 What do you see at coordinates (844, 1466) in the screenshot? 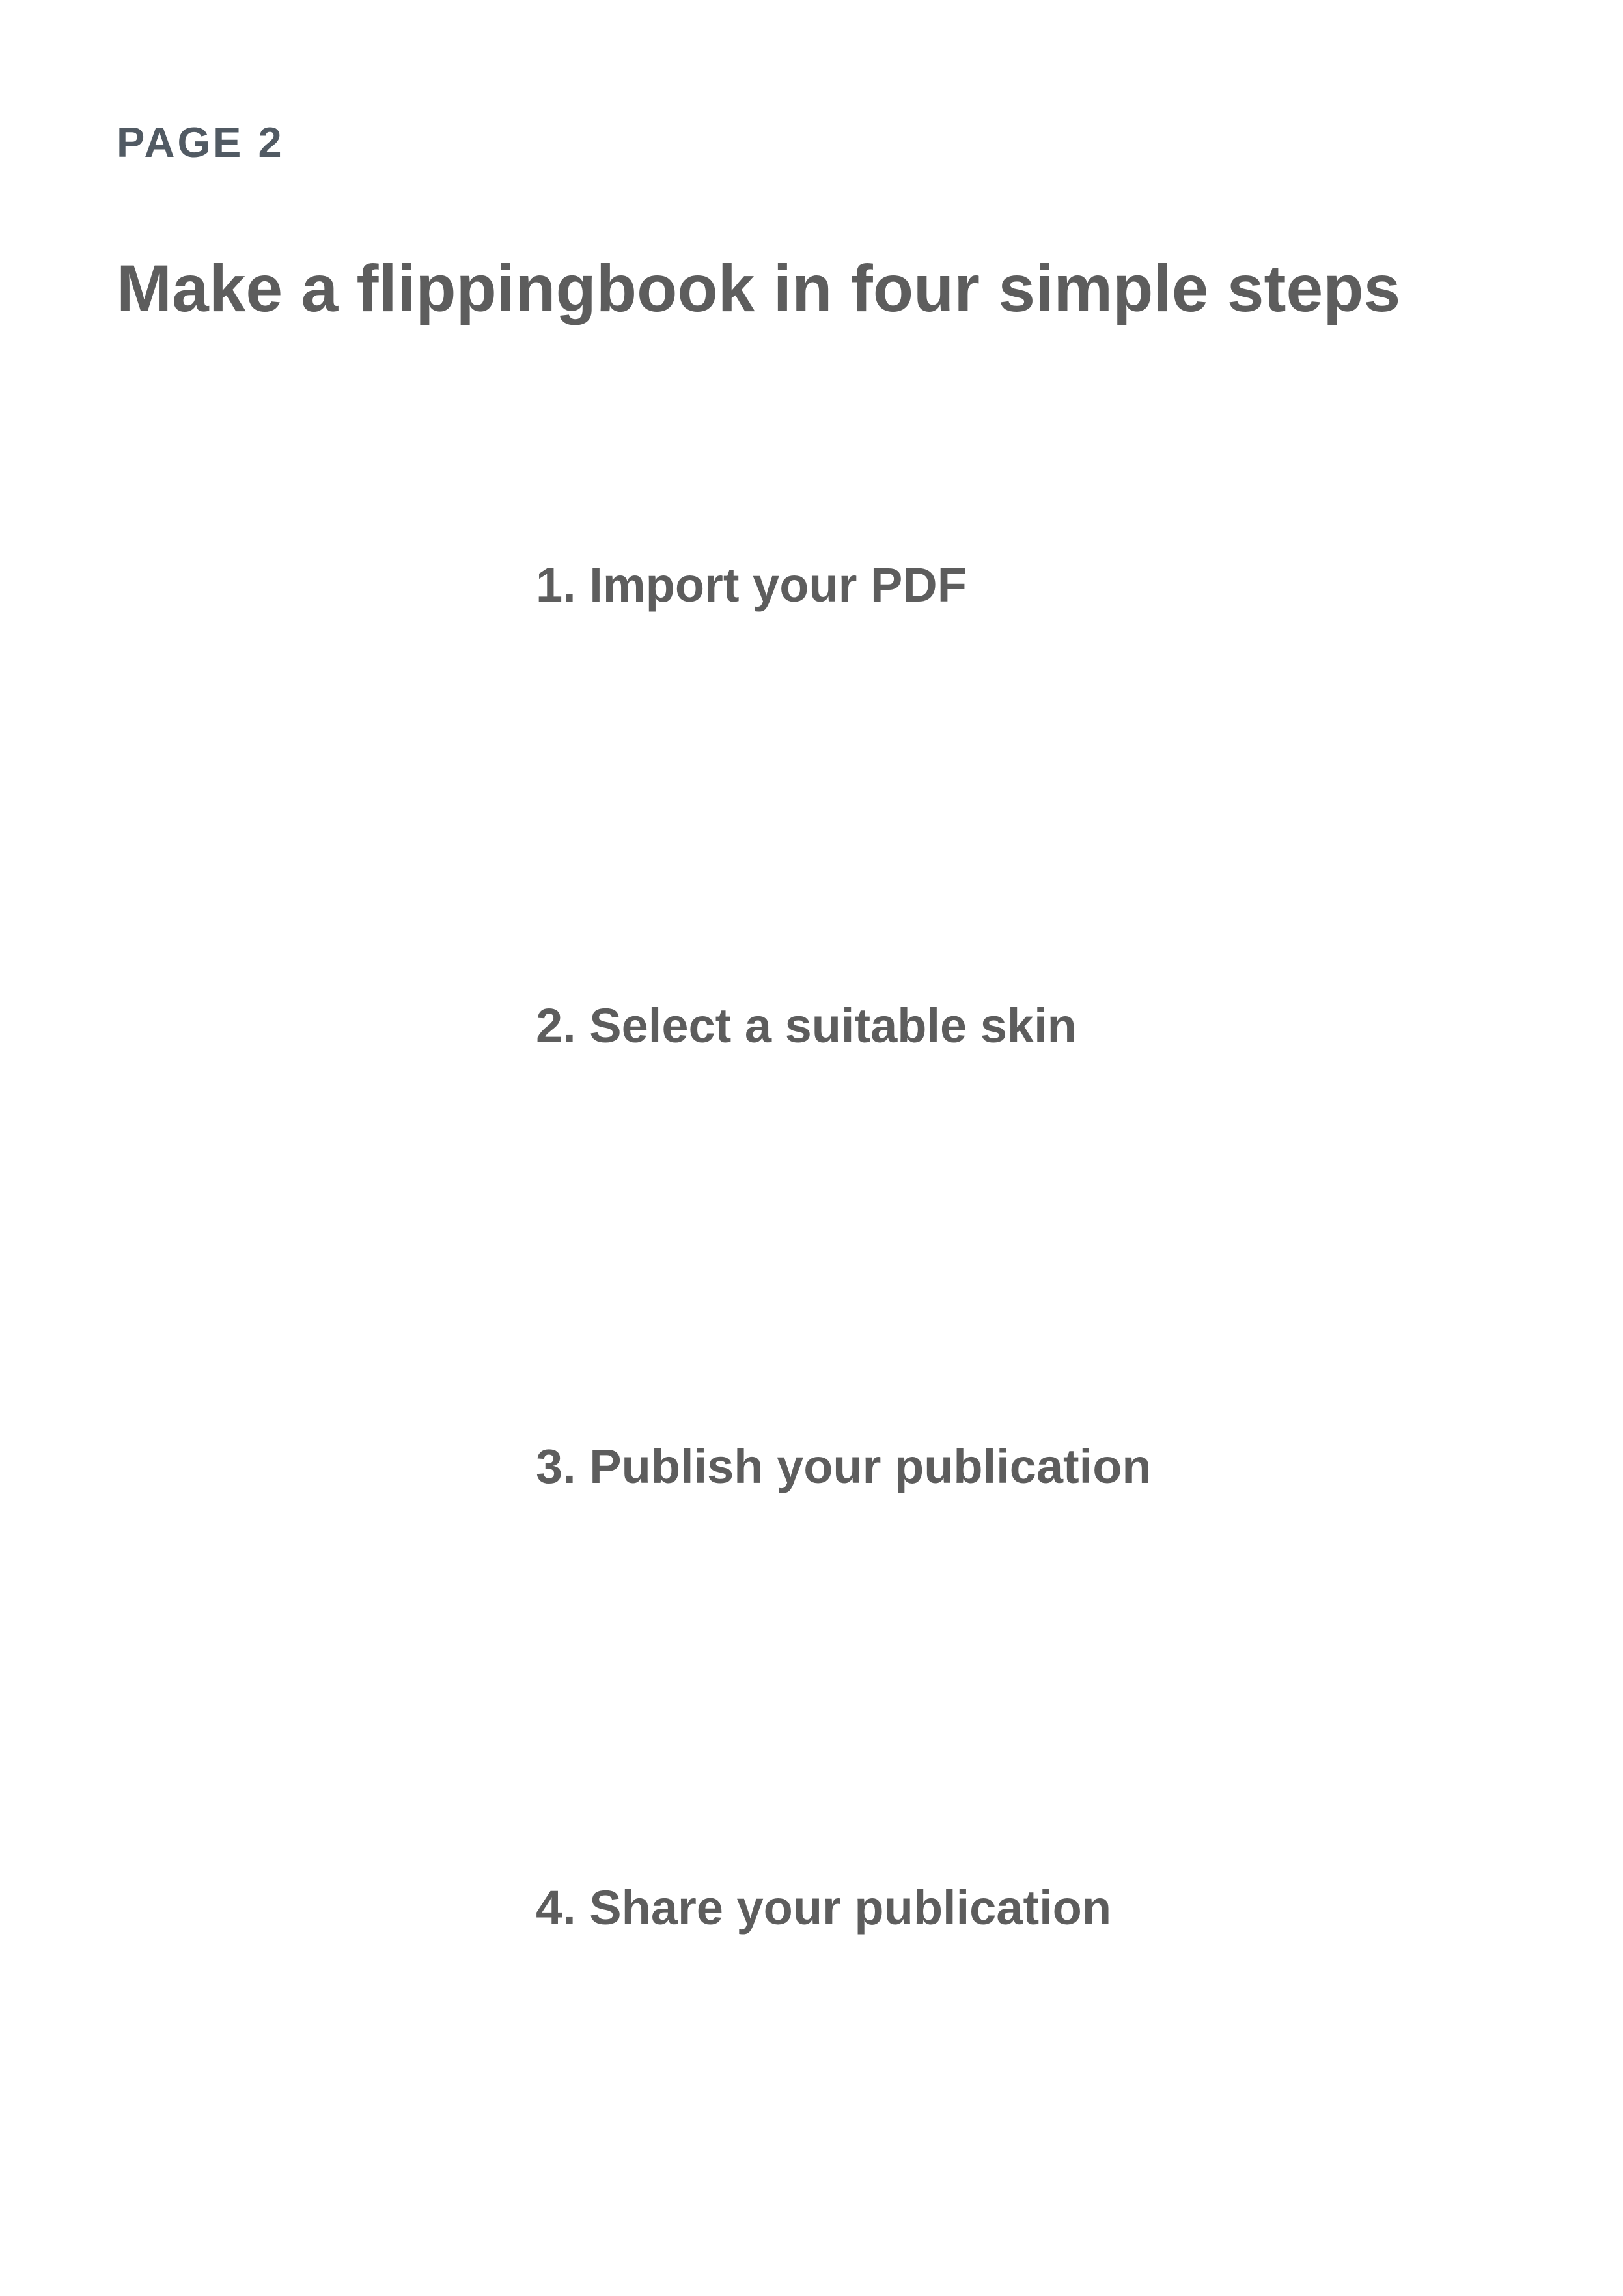
I see `step-item-publish: 3. Publish your publication` at bounding box center [844, 1466].